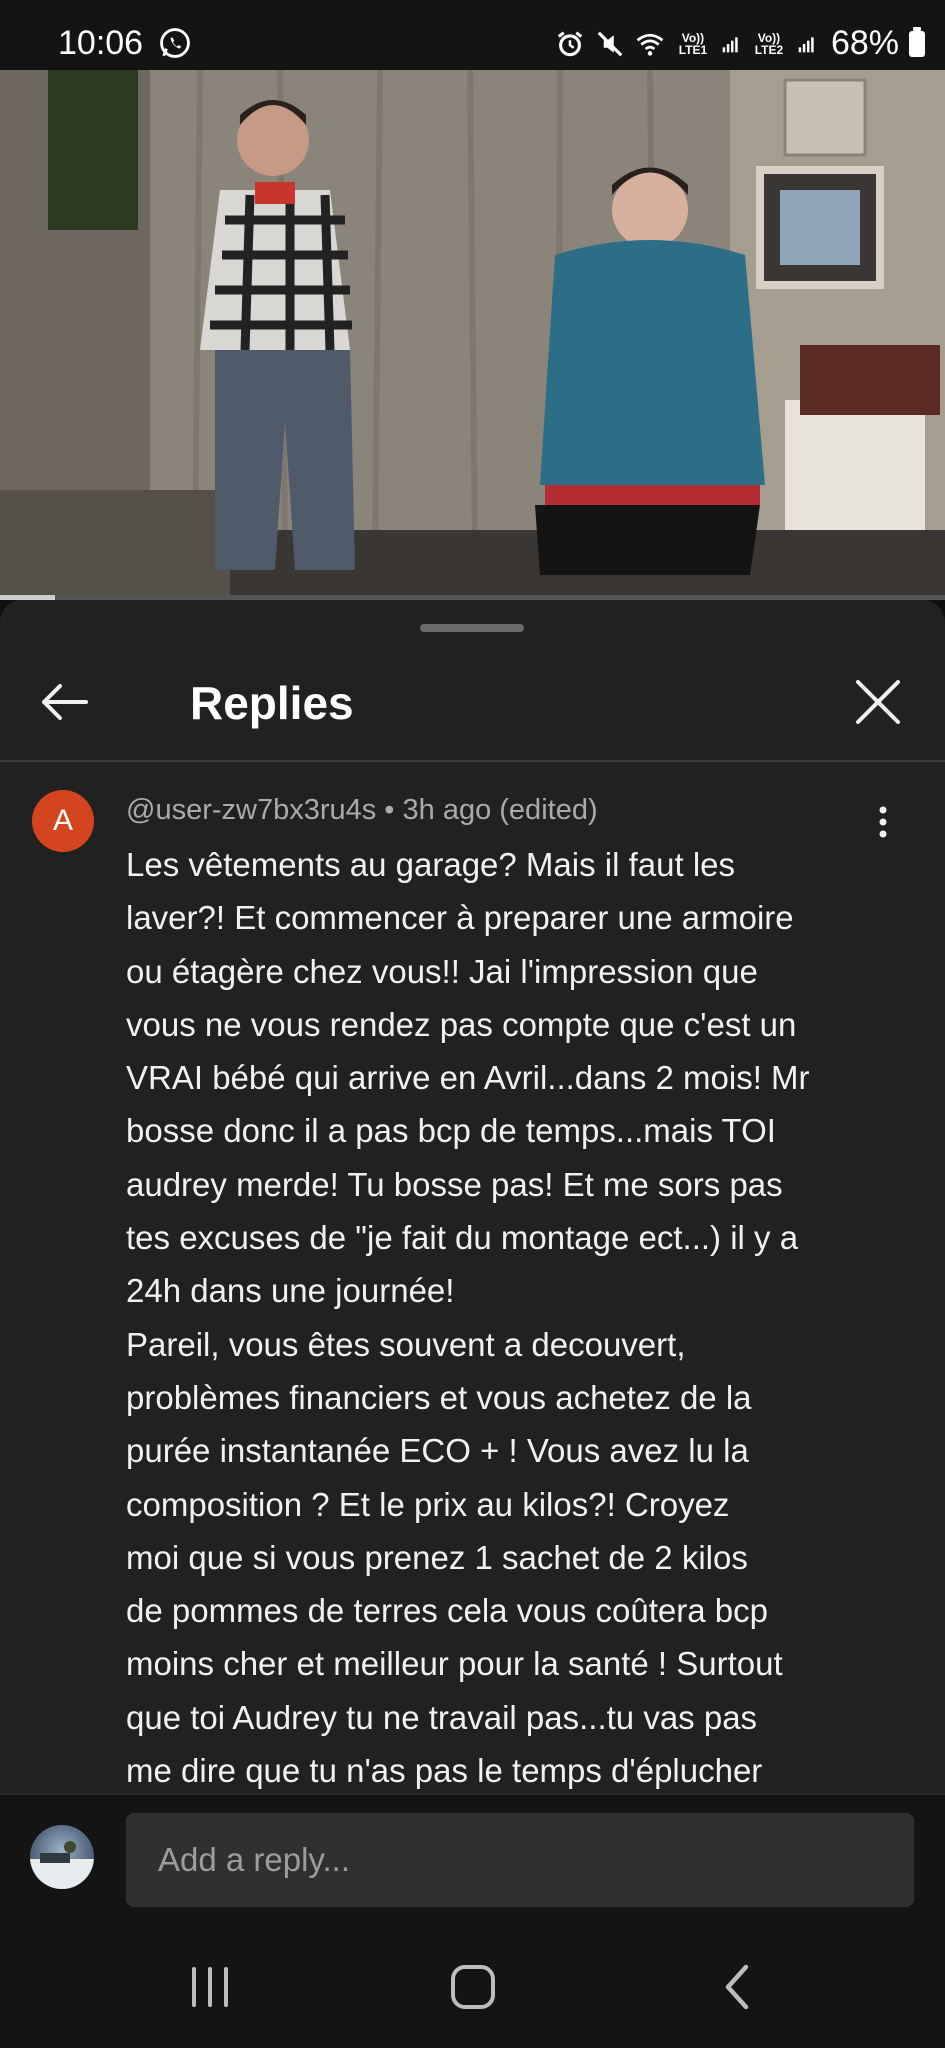  Describe the element at coordinates (62, 1865) in the screenshot. I see `user-avatar-image` at that location.